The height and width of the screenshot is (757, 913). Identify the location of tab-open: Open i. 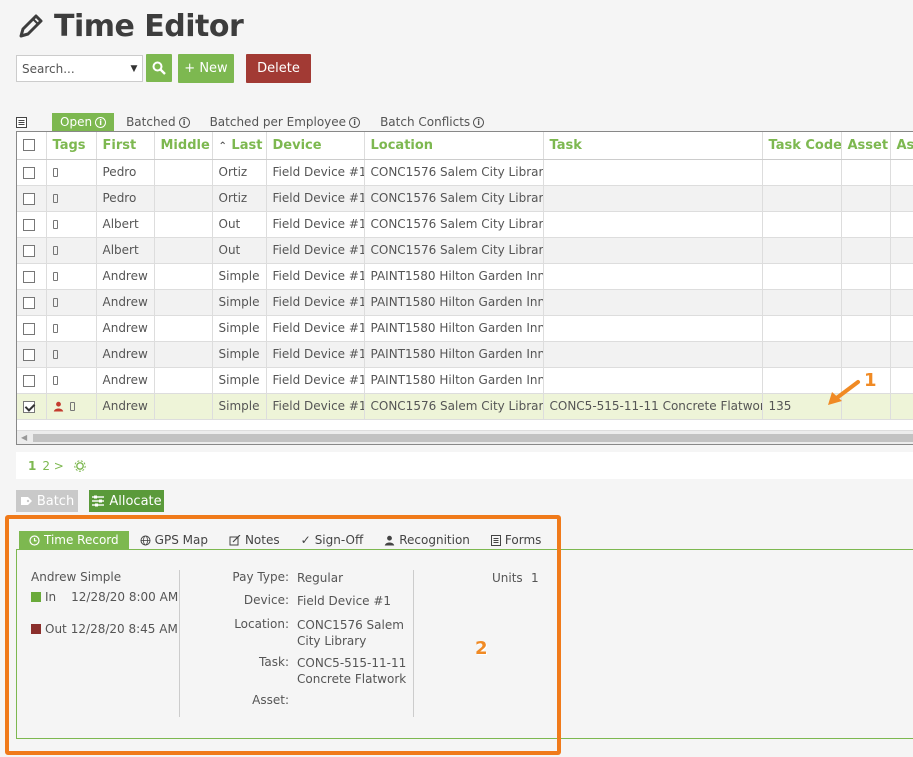
(83, 122).